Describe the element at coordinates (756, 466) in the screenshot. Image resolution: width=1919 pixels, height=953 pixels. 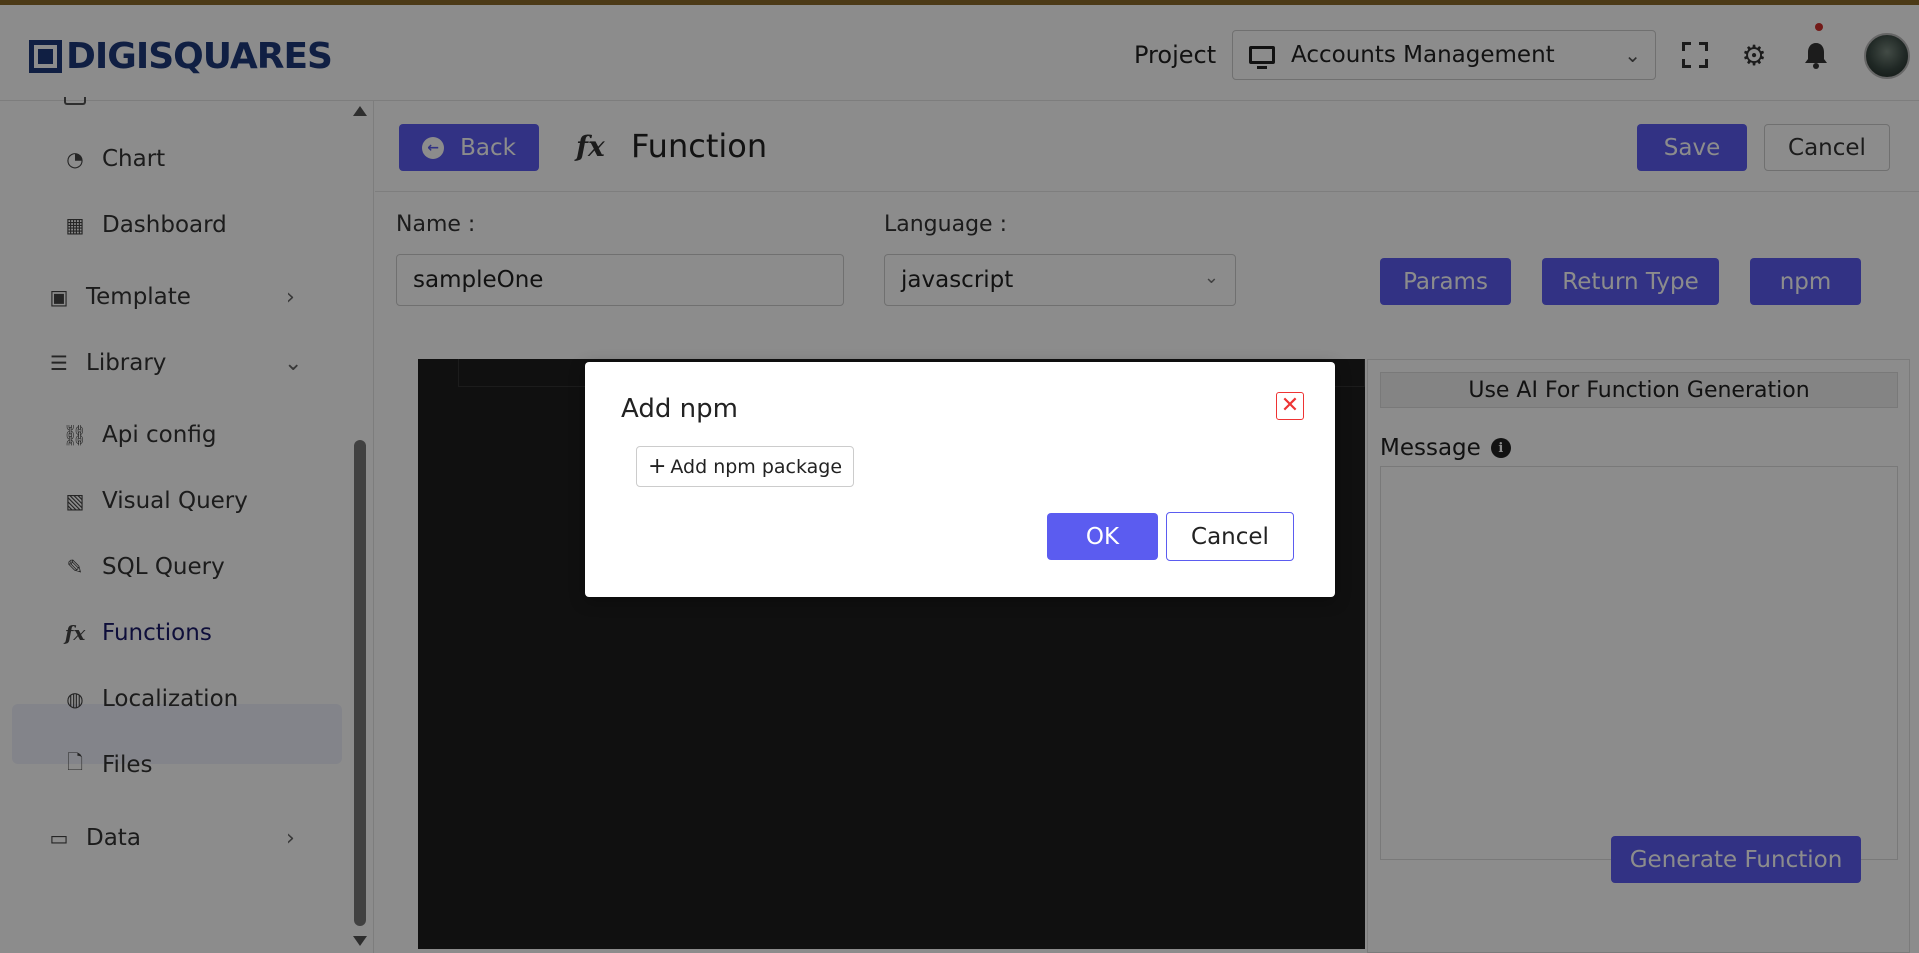
I see `add-npm-package-label: Add npm package` at that location.